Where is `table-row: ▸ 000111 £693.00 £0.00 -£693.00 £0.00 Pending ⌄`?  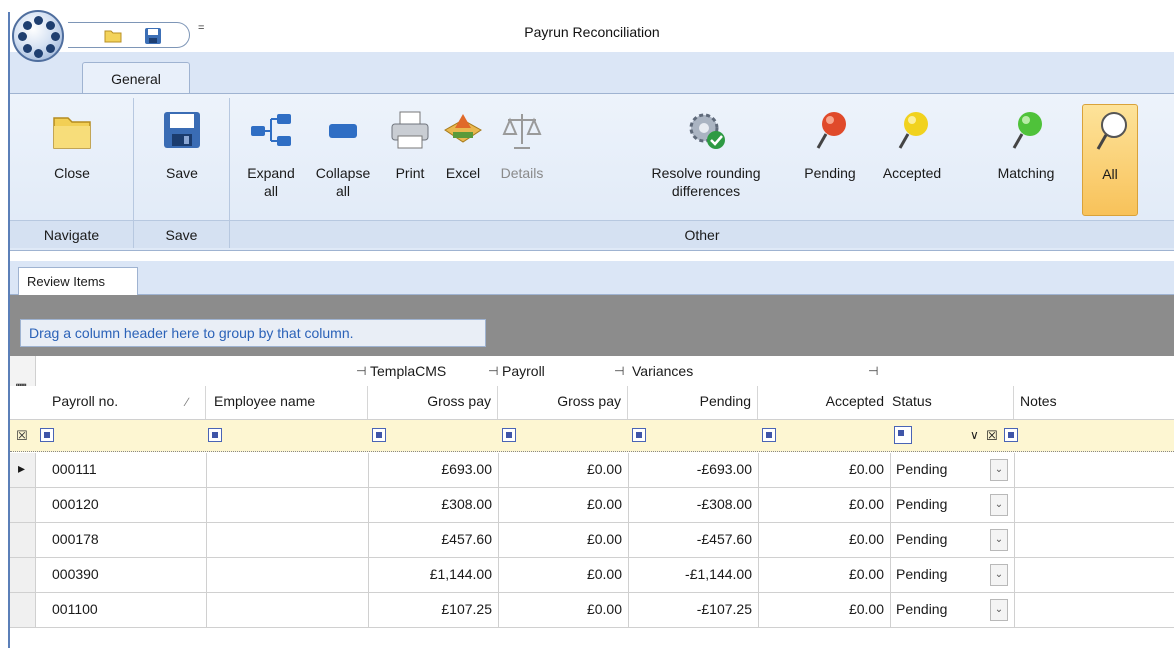
table-row: ▸ 000111 £693.00 £0.00 -£693.00 £0.00 Pending ⌄ is located at coordinates (592, 470).